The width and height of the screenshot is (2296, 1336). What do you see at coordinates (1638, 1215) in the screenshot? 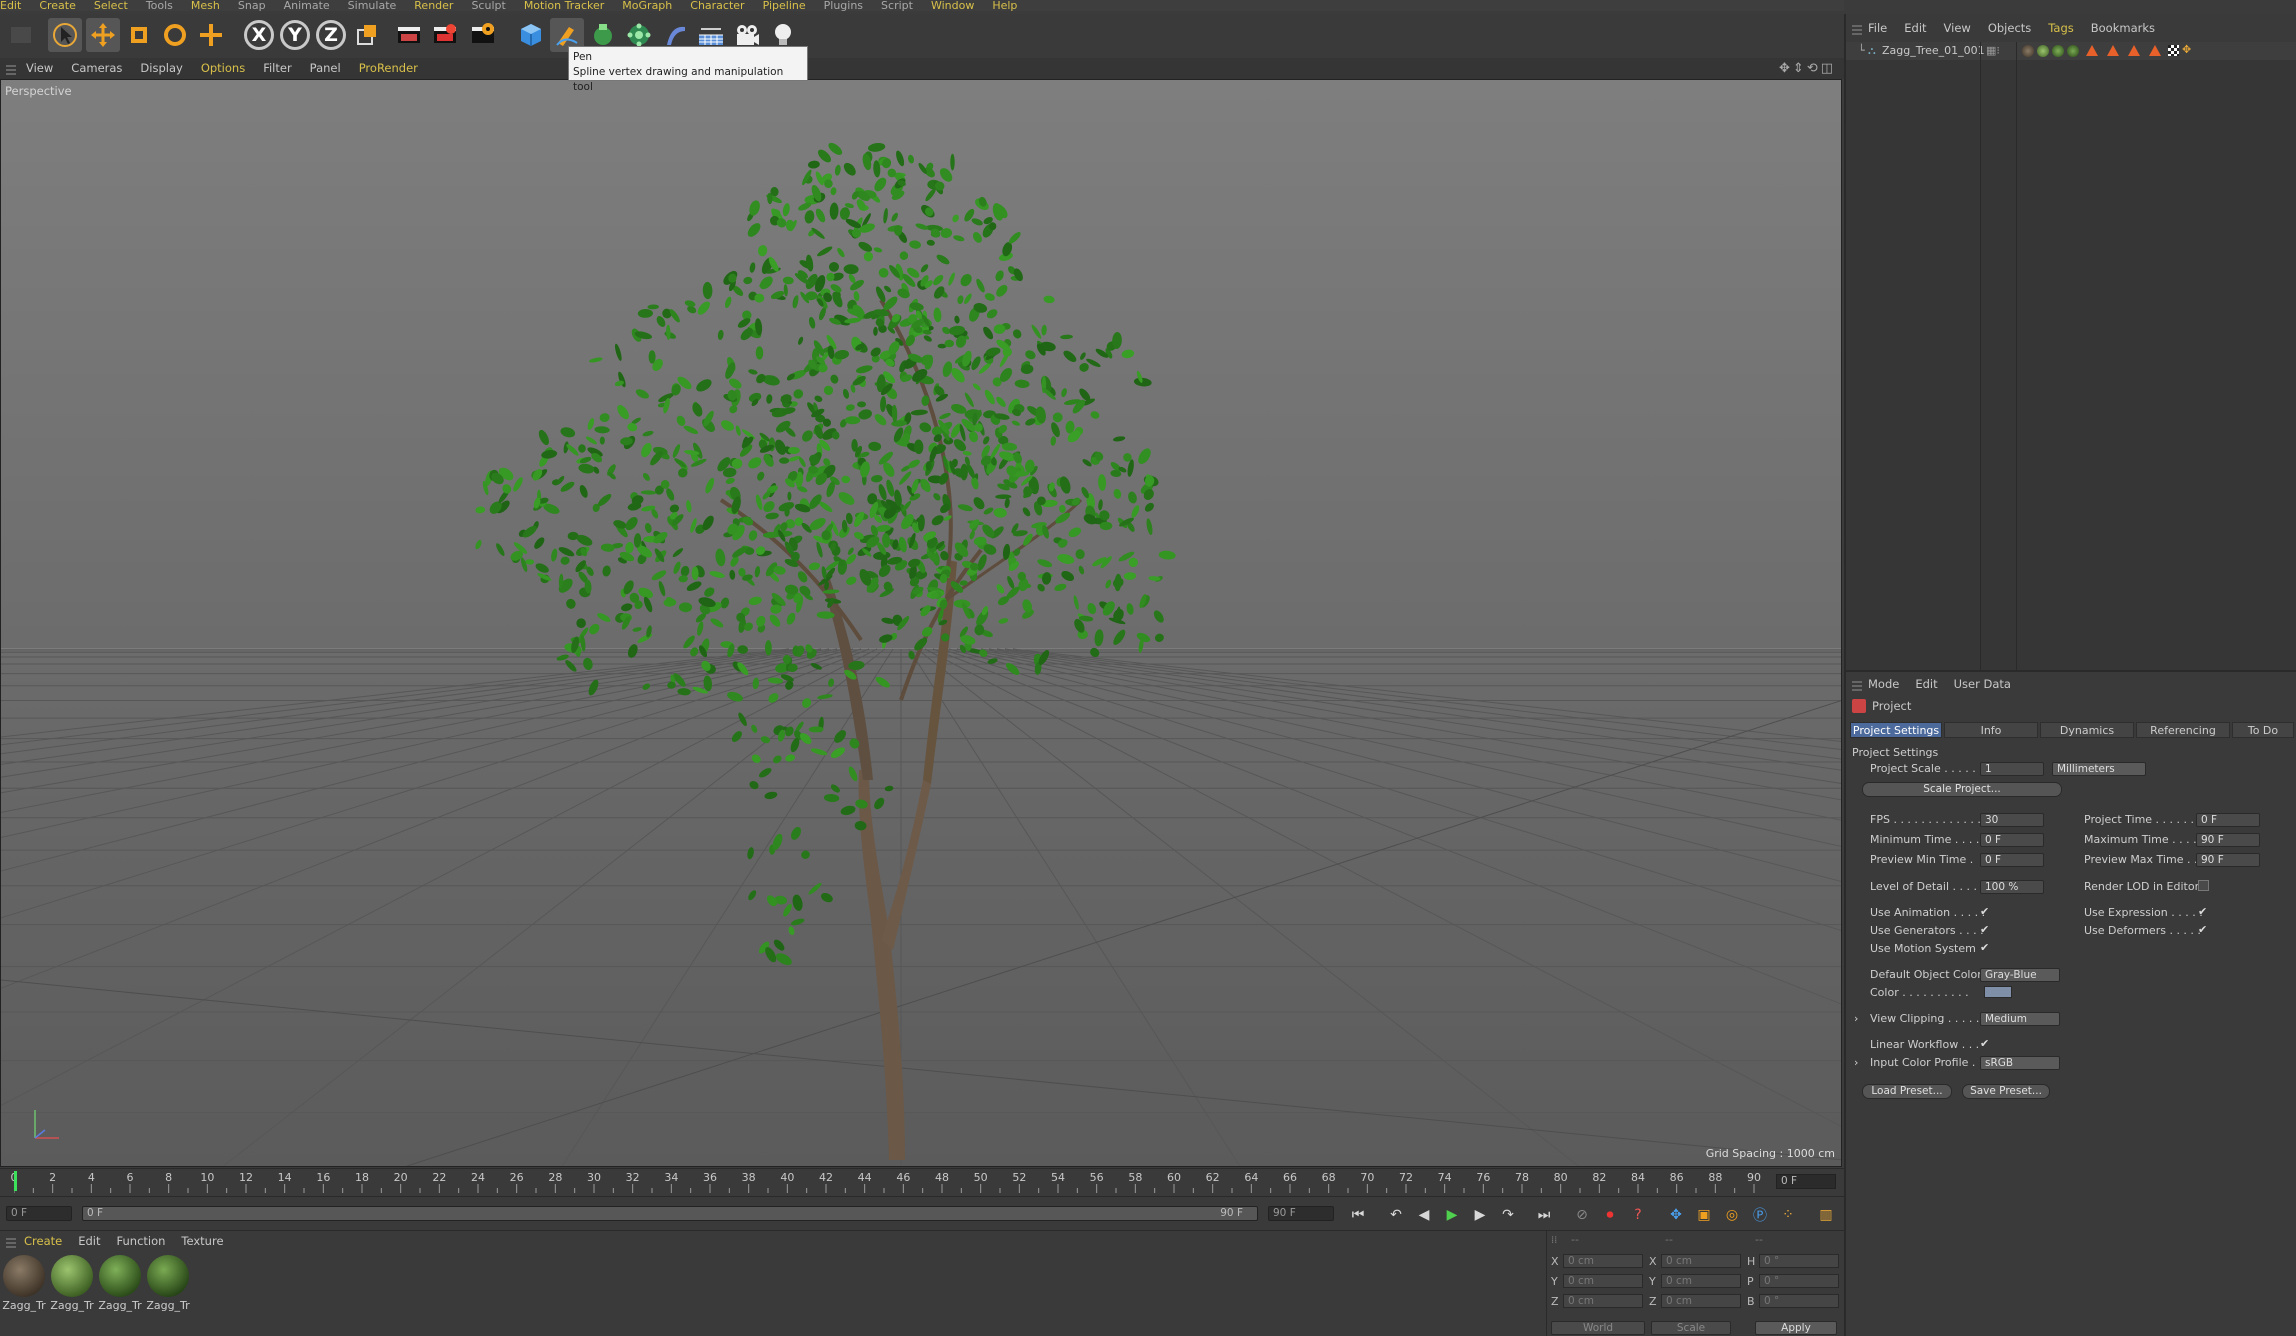
I see `autokey-icon: ?` at bounding box center [1638, 1215].